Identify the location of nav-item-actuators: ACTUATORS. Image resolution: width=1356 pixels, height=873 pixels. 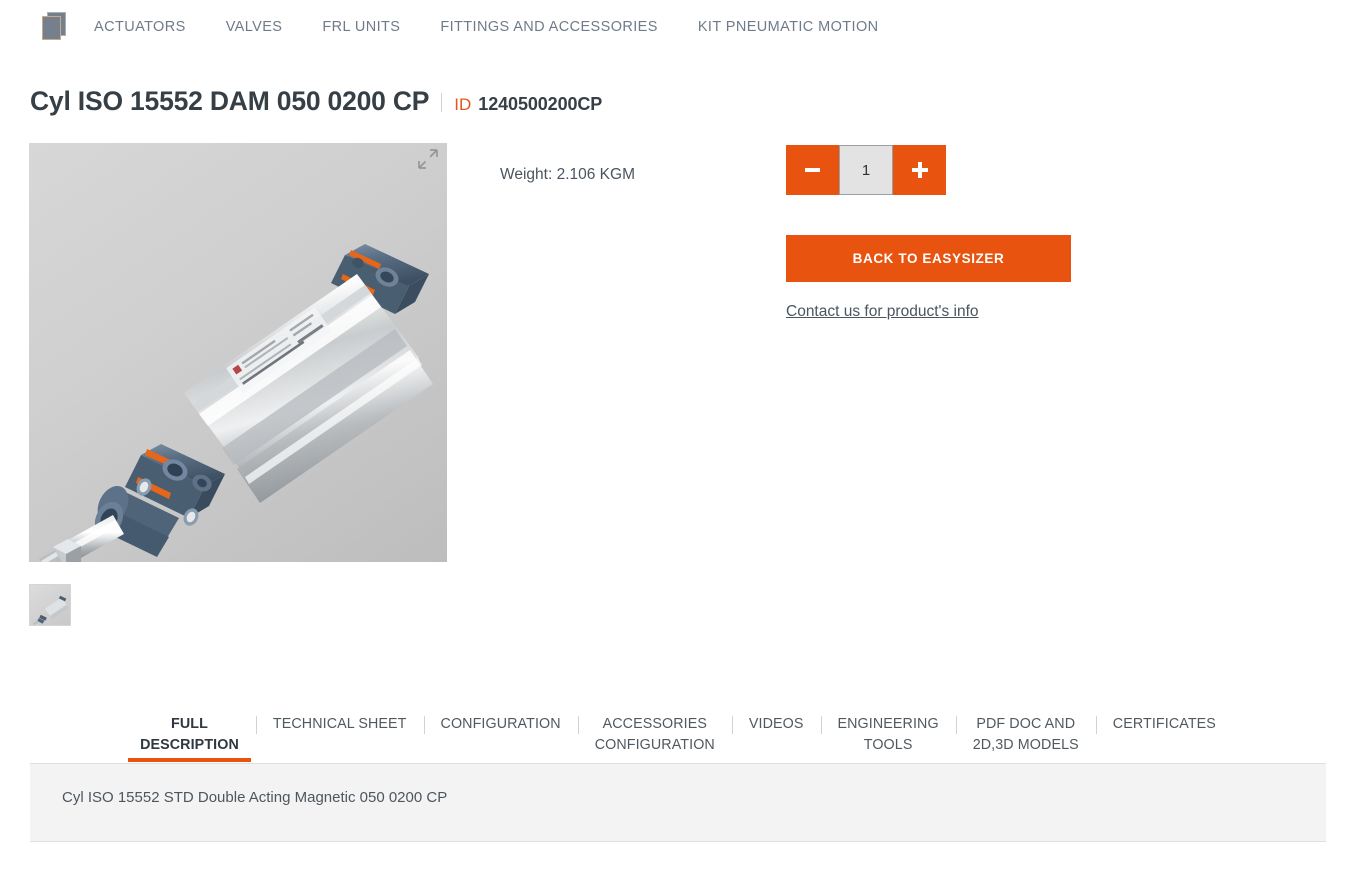
(140, 27).